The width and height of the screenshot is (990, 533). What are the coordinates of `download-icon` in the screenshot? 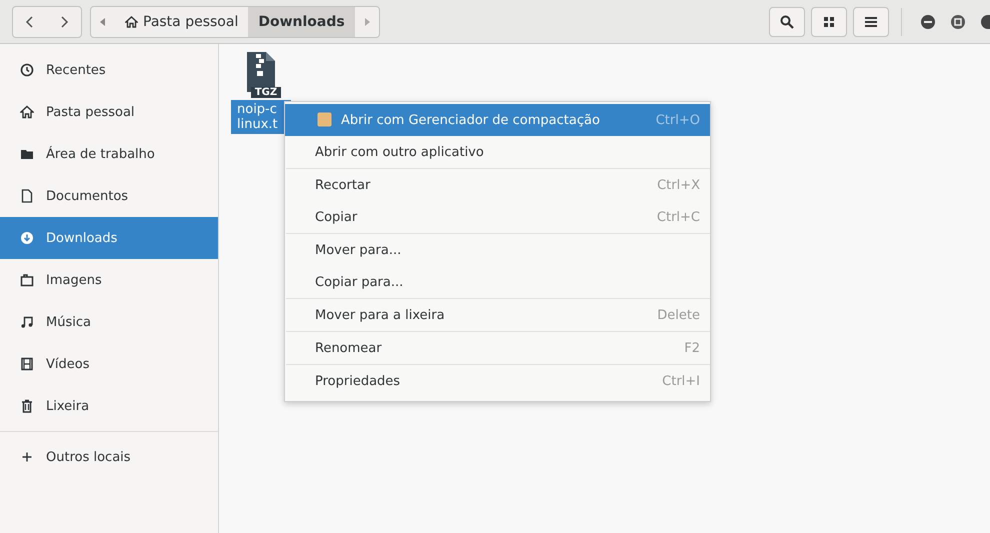 It's located at (27, 238).